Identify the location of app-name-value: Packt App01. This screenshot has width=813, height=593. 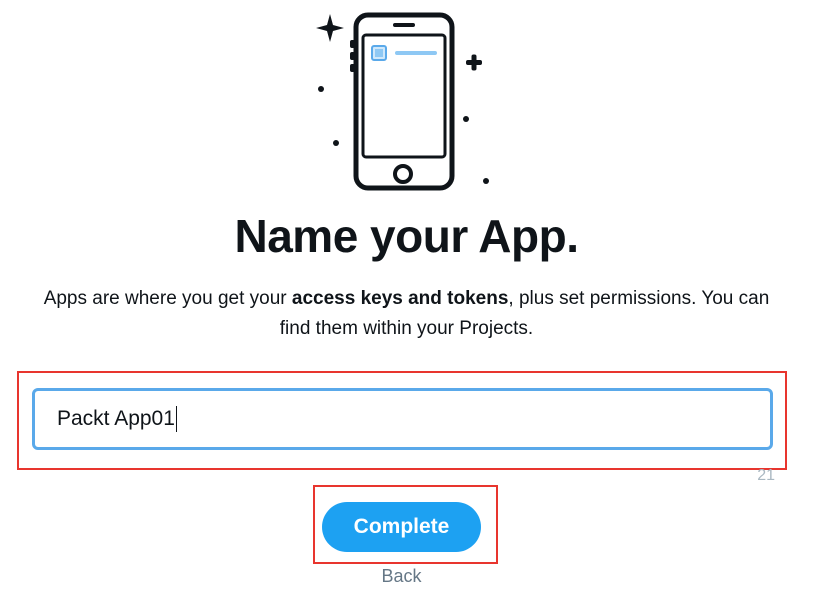
(116, 418).